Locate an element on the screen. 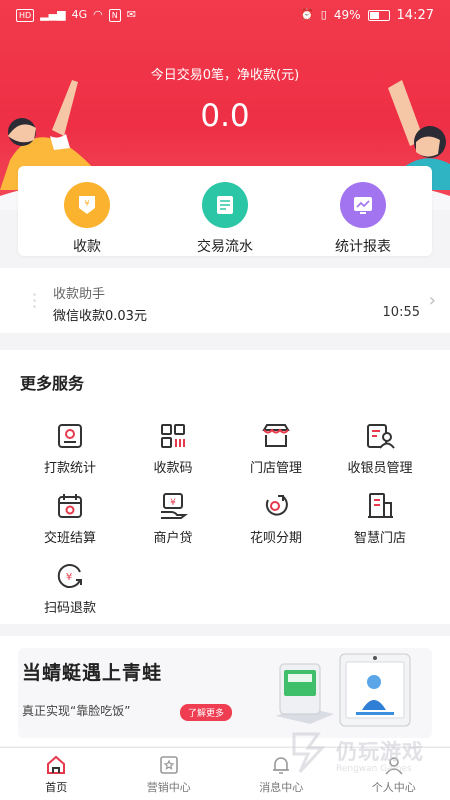  marketing-icon is located at coordinates (168, 765).